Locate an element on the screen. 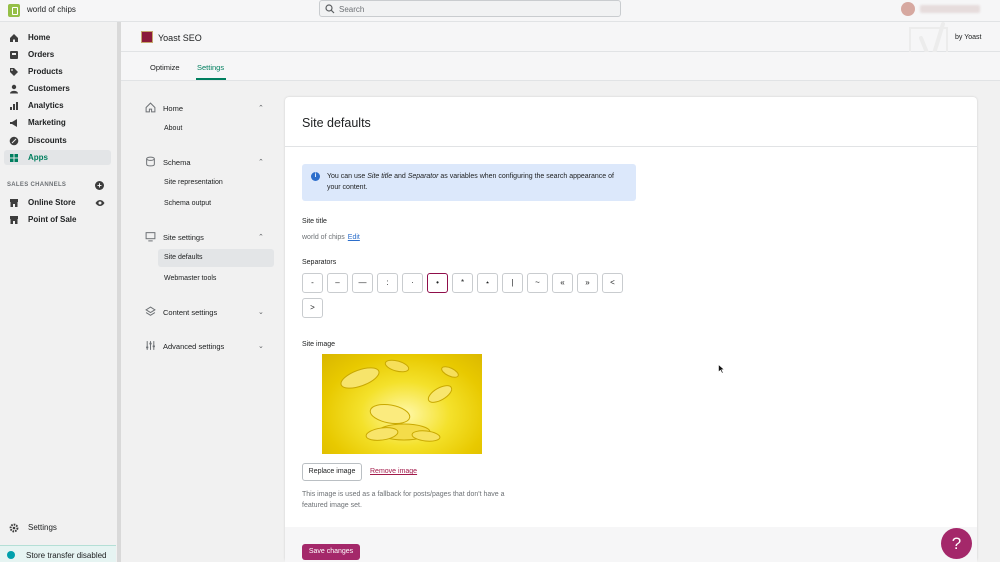 The width and height of the screenshot is (1000, 562). sidebar-item-discounts: Discounts is located at coordinates (57, 140).